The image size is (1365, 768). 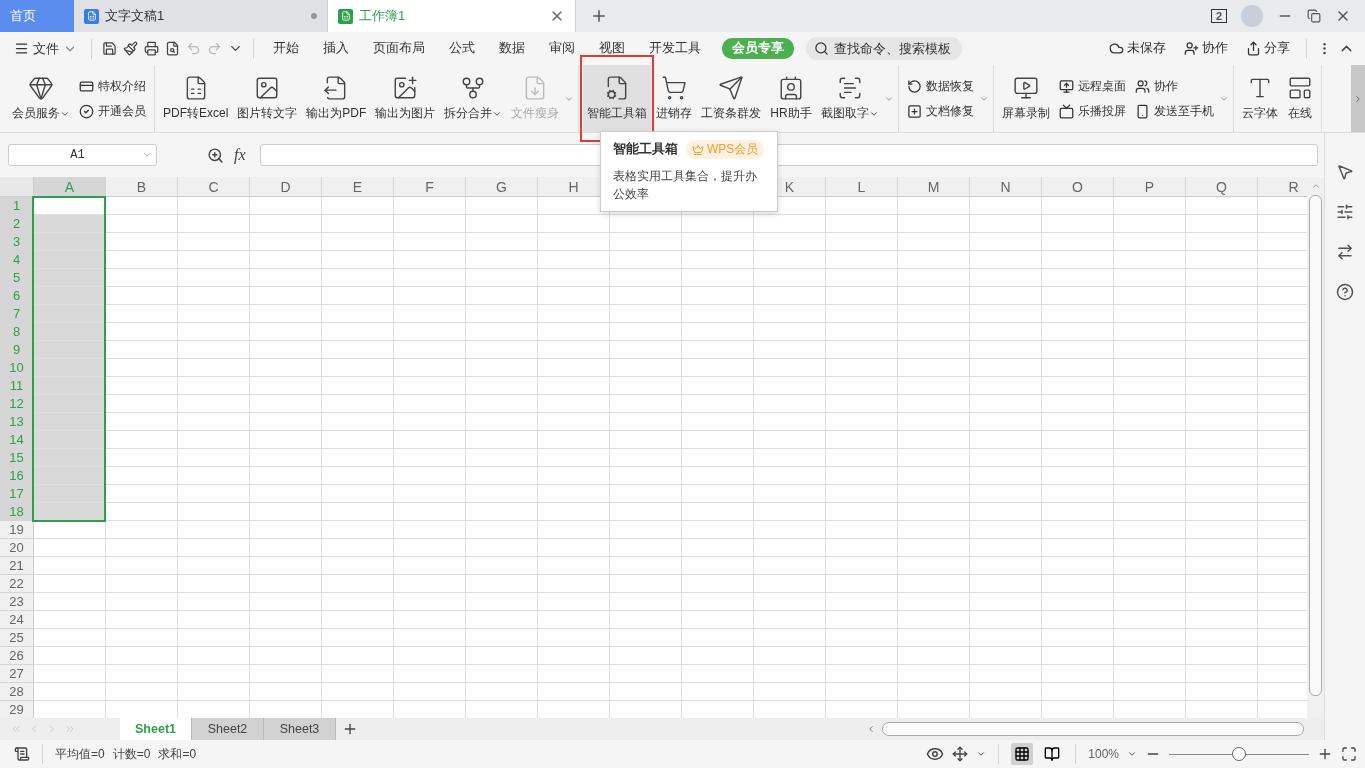 What do you see at coordinates (1239, 754) in the screenshot?
I see `zoom-thumb` at bounding box center [1239, 754].